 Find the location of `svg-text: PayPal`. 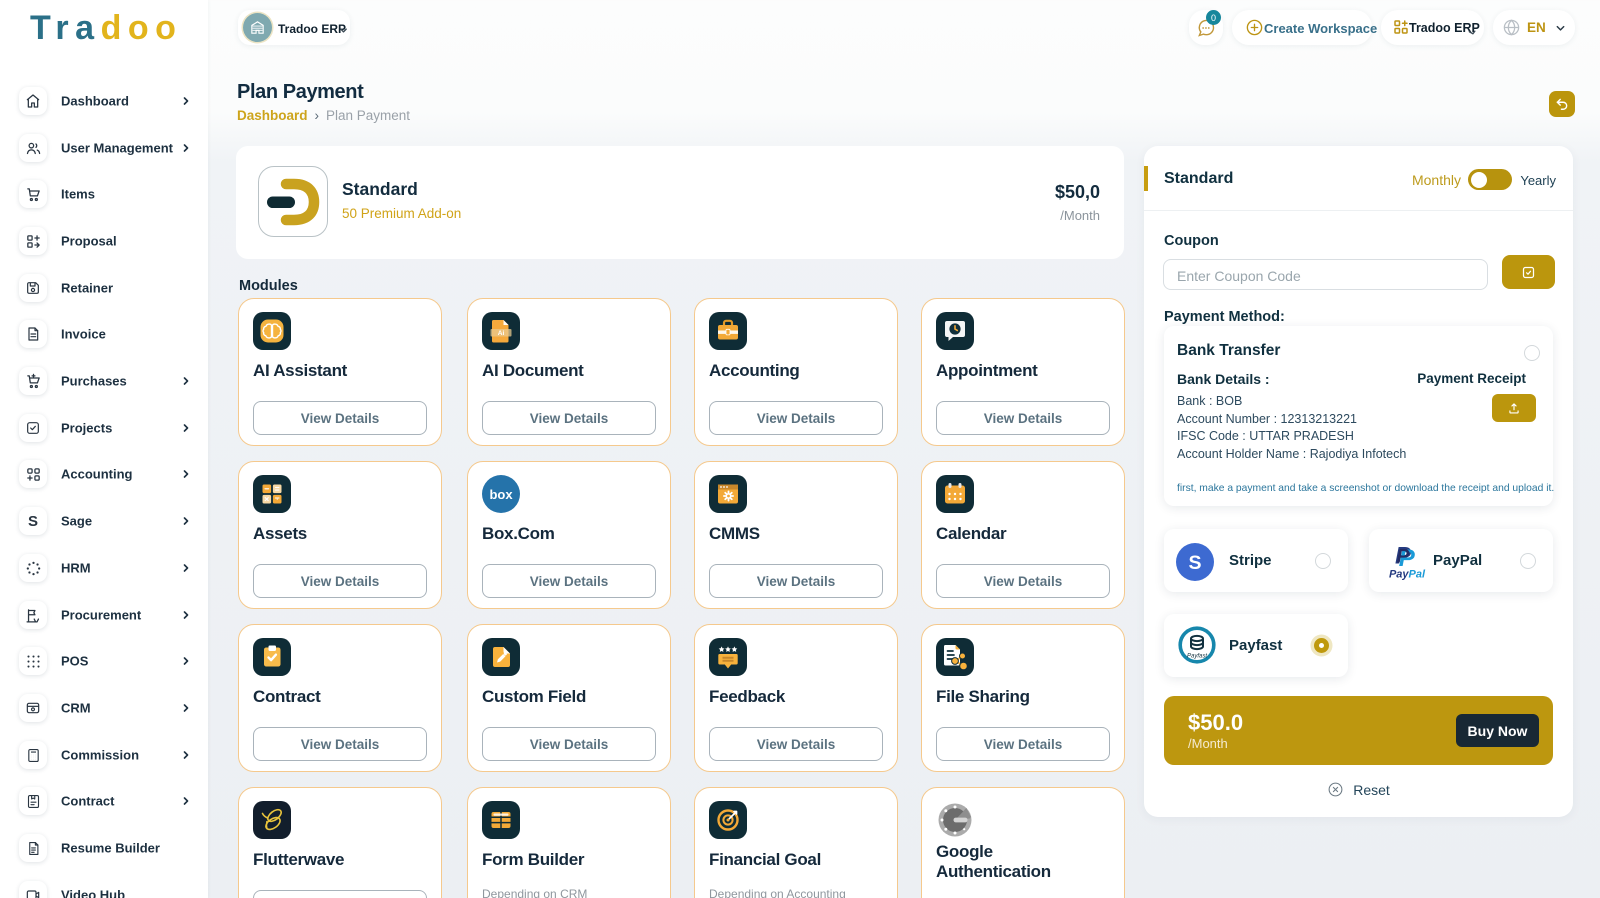

svg-text: PayPal is located at coordinates (1407, 575).